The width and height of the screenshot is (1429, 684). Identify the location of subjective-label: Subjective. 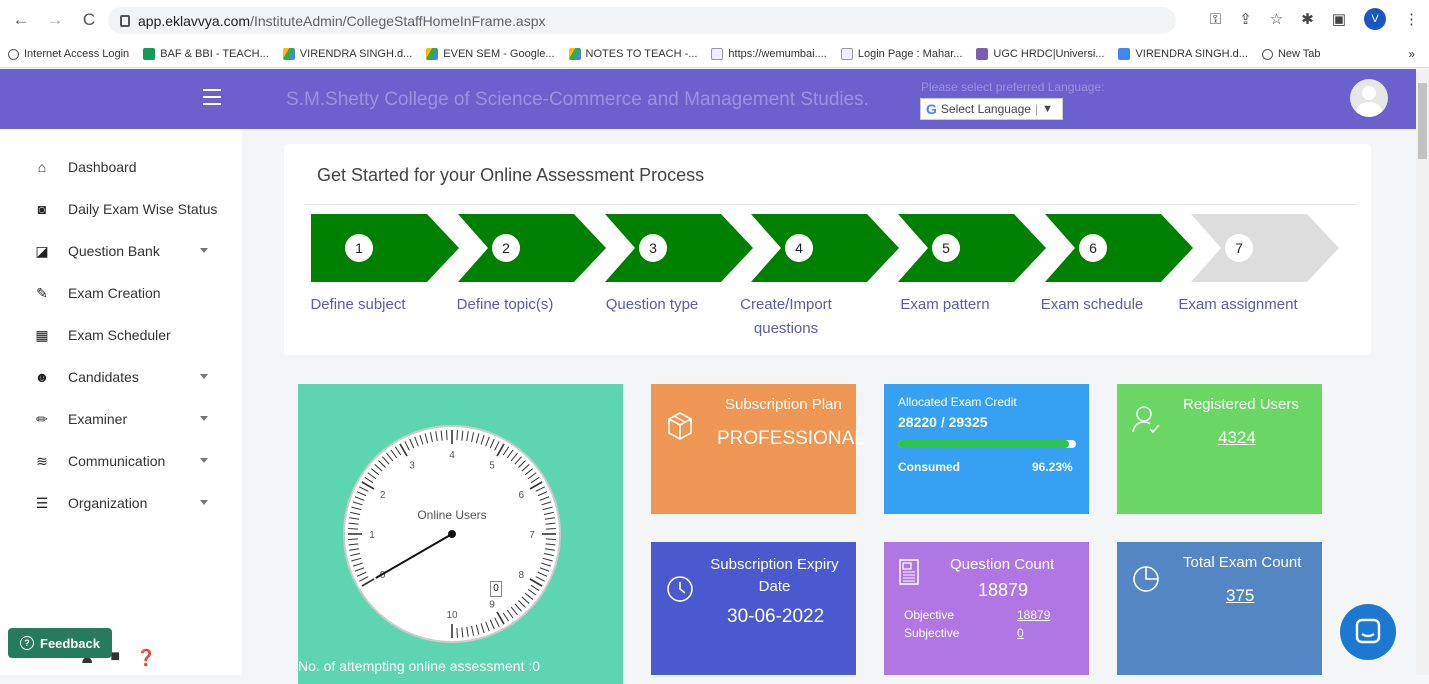
(932, 633).